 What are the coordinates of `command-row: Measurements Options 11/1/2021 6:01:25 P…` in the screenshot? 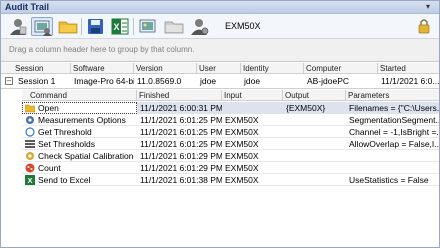 It's located at (230, 120).